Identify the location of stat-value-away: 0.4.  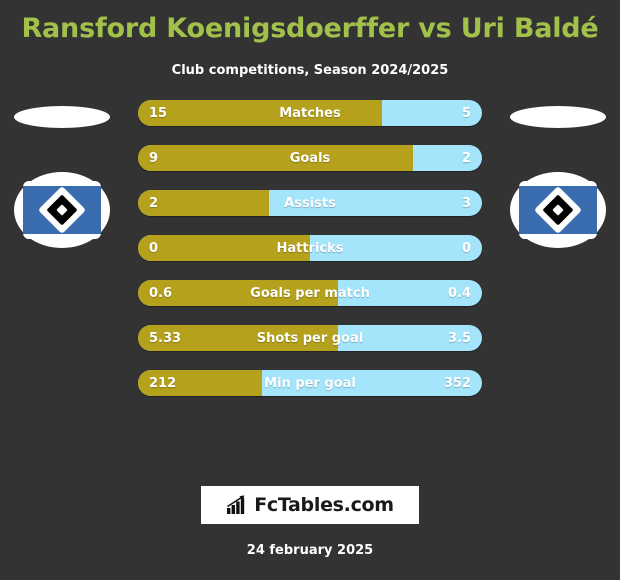
(459, 293).